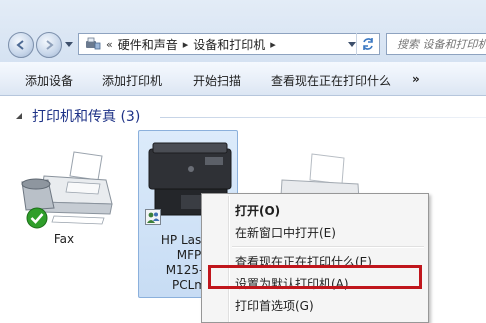 The height and width of the screenshot is (323, 486). Describe the element at coordinates (328, 247) in the screenshot. I see `menu-separator` at that location.